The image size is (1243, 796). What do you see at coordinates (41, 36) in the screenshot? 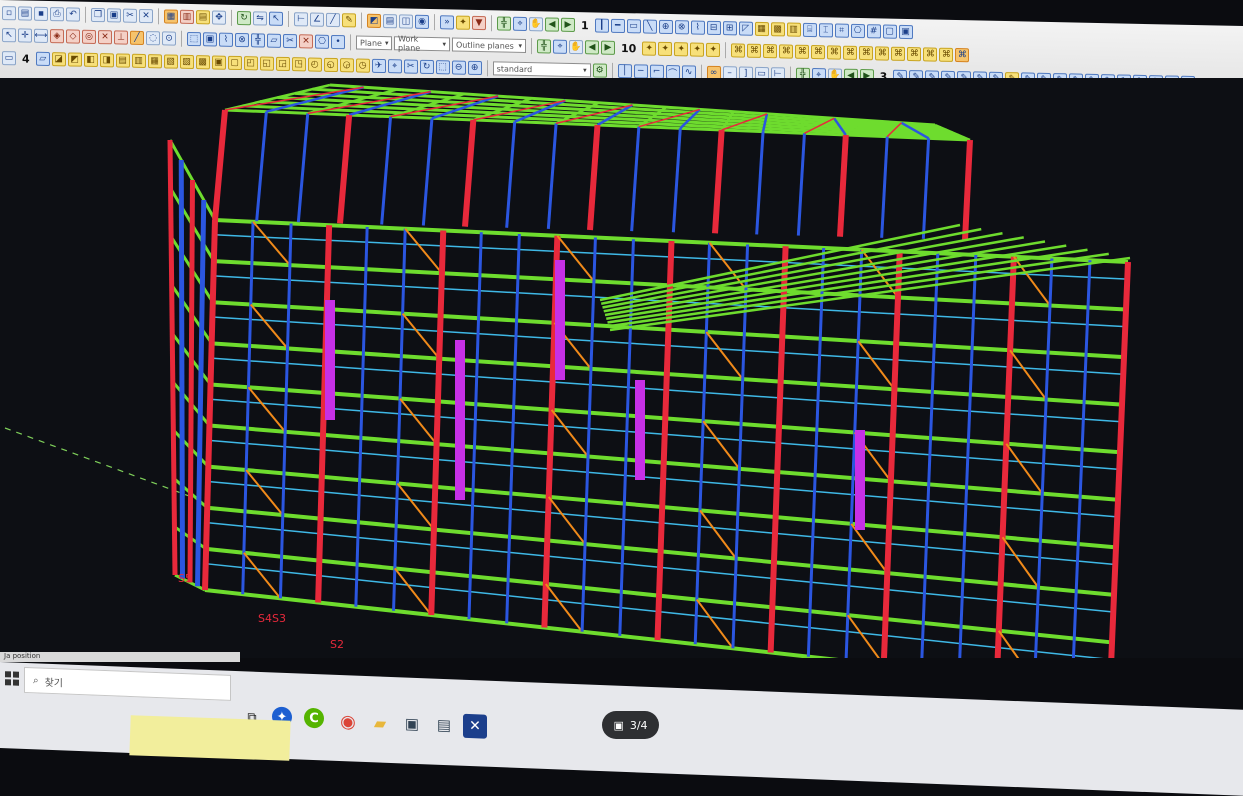
I see `measure-icon: ⟷` at bounding box center [41, 36].